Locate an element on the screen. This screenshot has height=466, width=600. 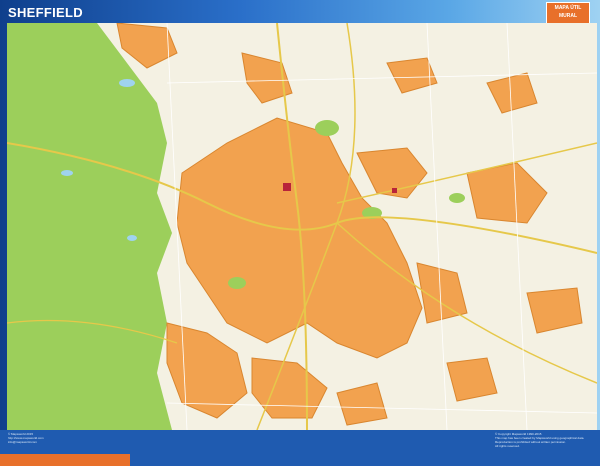
footer-accent-bar is located at coordinates (65, 460).